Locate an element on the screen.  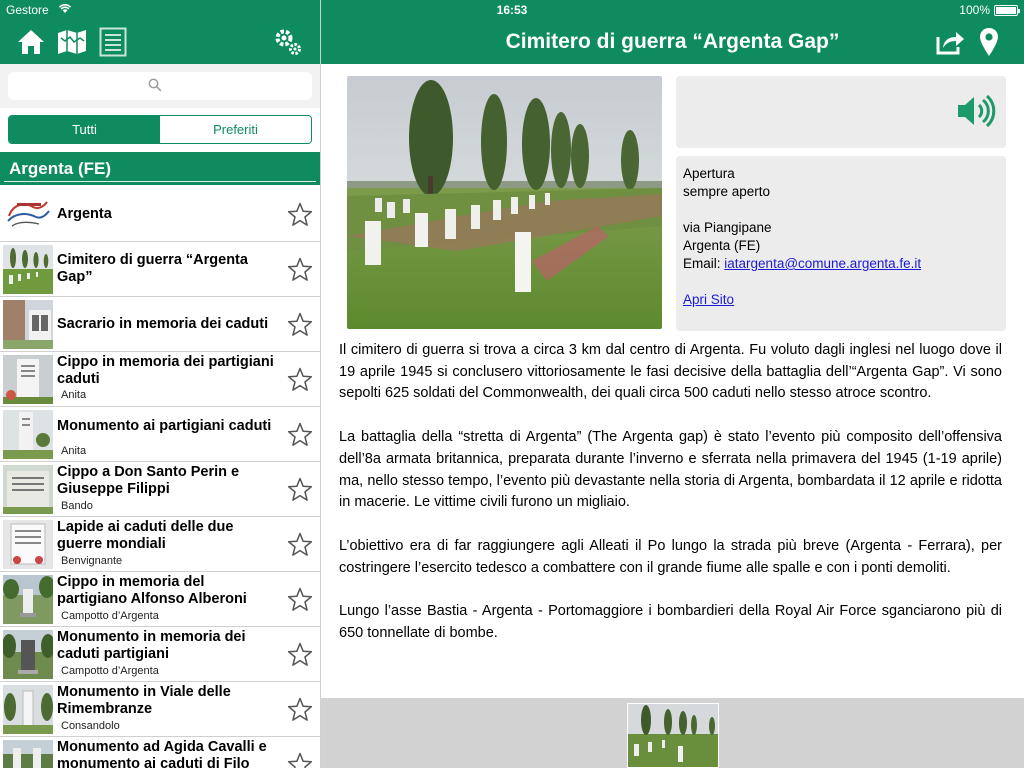
list-item-subtitle: Benvignante is located at coordinates (92, 561).